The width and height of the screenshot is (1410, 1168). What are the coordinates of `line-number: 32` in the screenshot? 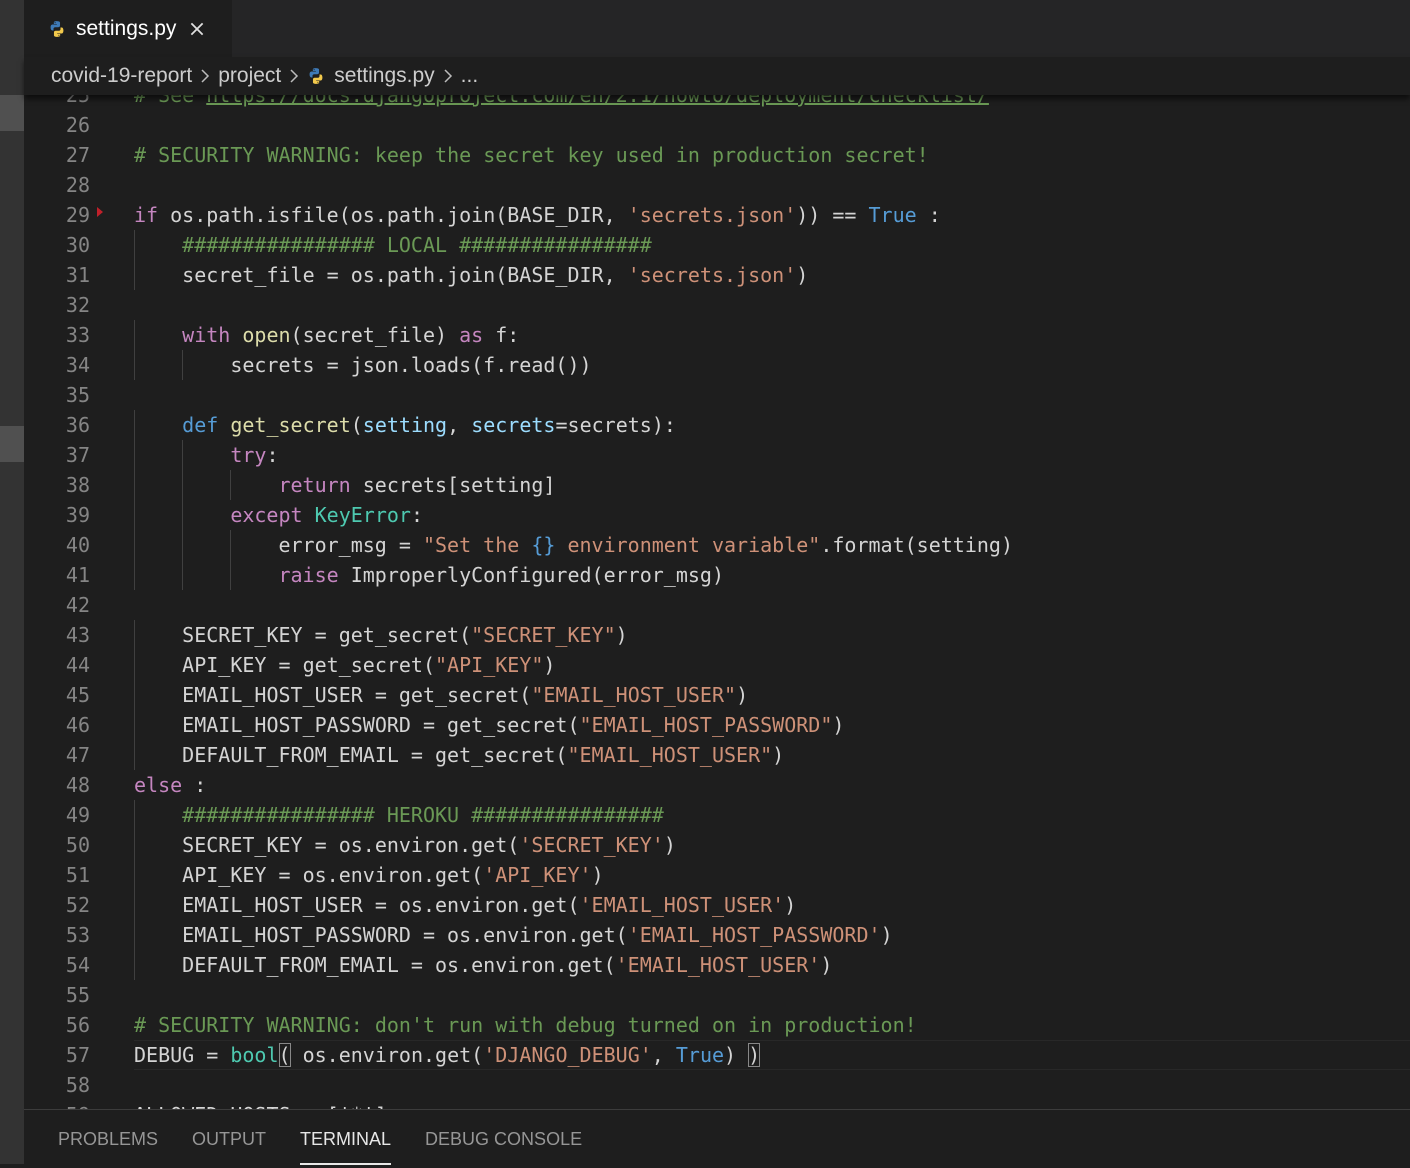 It's located at (77, 305).